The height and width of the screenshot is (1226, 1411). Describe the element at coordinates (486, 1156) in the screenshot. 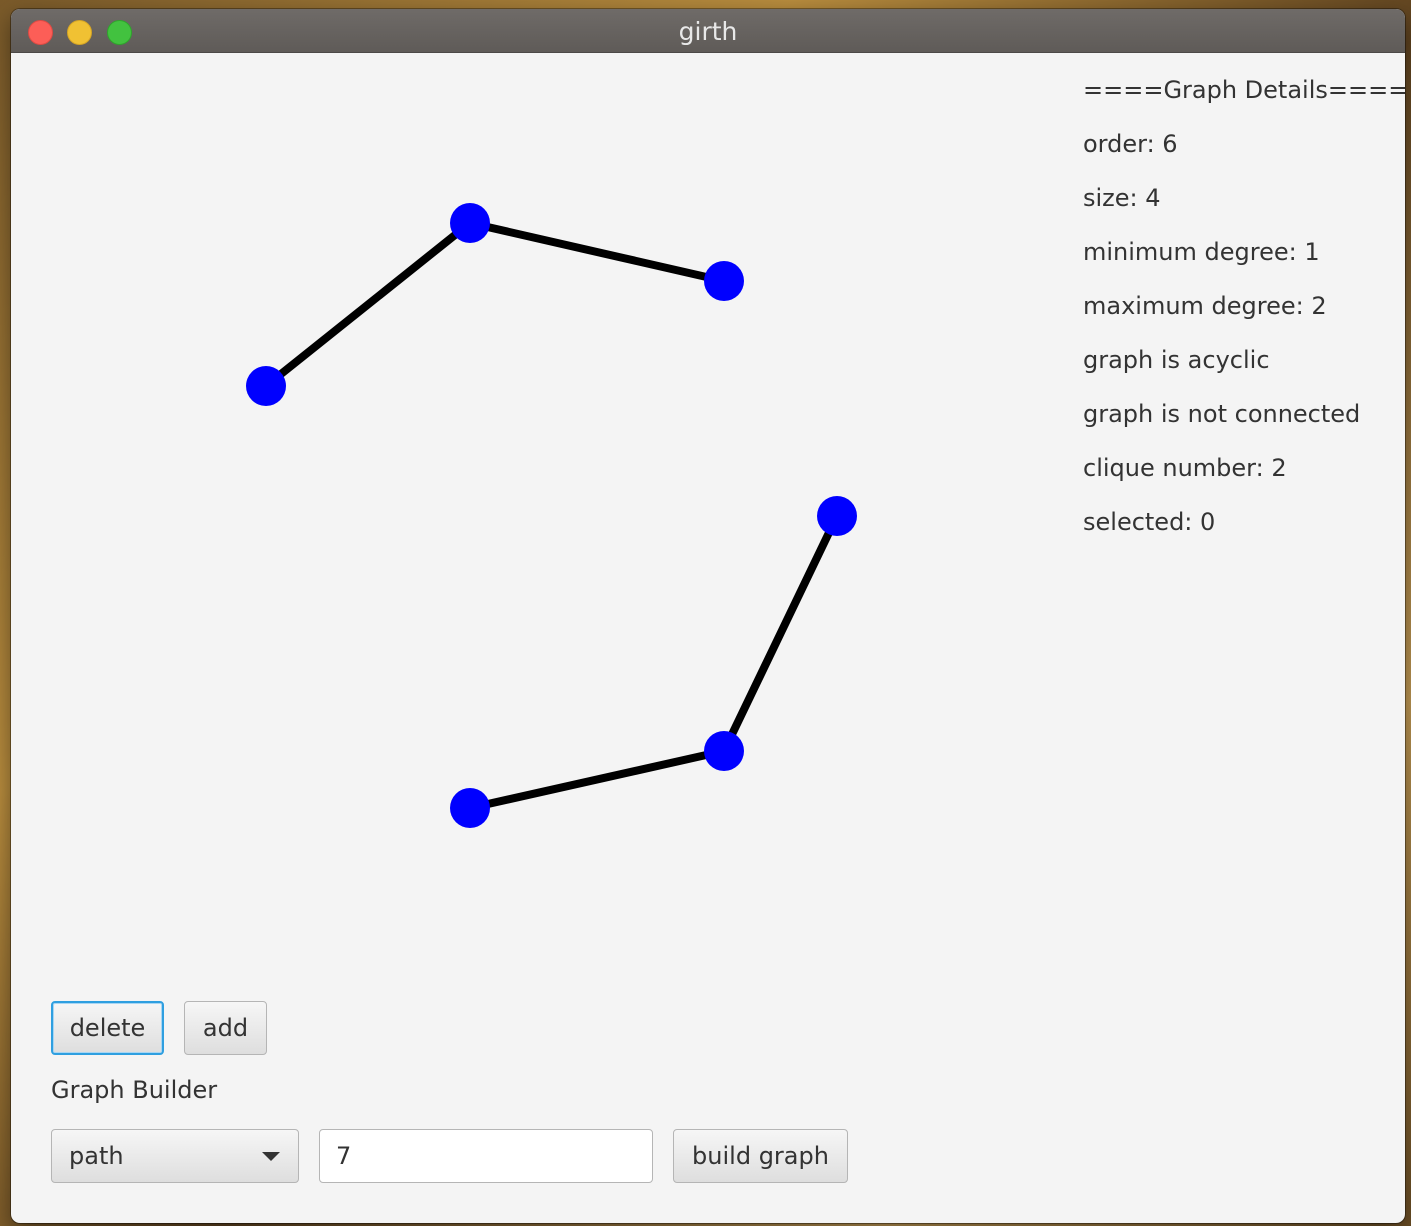

I see `vertex-count-input` at that location.